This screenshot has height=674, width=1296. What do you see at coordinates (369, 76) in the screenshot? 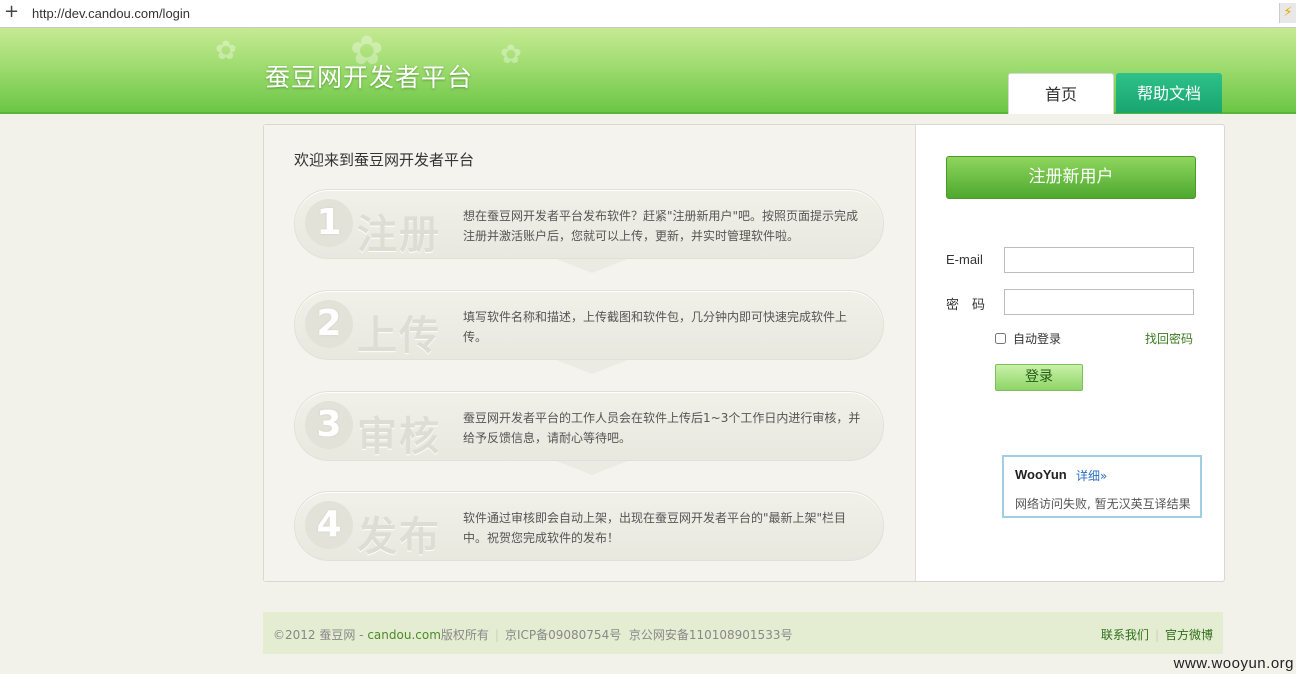
I see `site-title: 蚕豆网开发者平台` at bounding box center [369, 76].